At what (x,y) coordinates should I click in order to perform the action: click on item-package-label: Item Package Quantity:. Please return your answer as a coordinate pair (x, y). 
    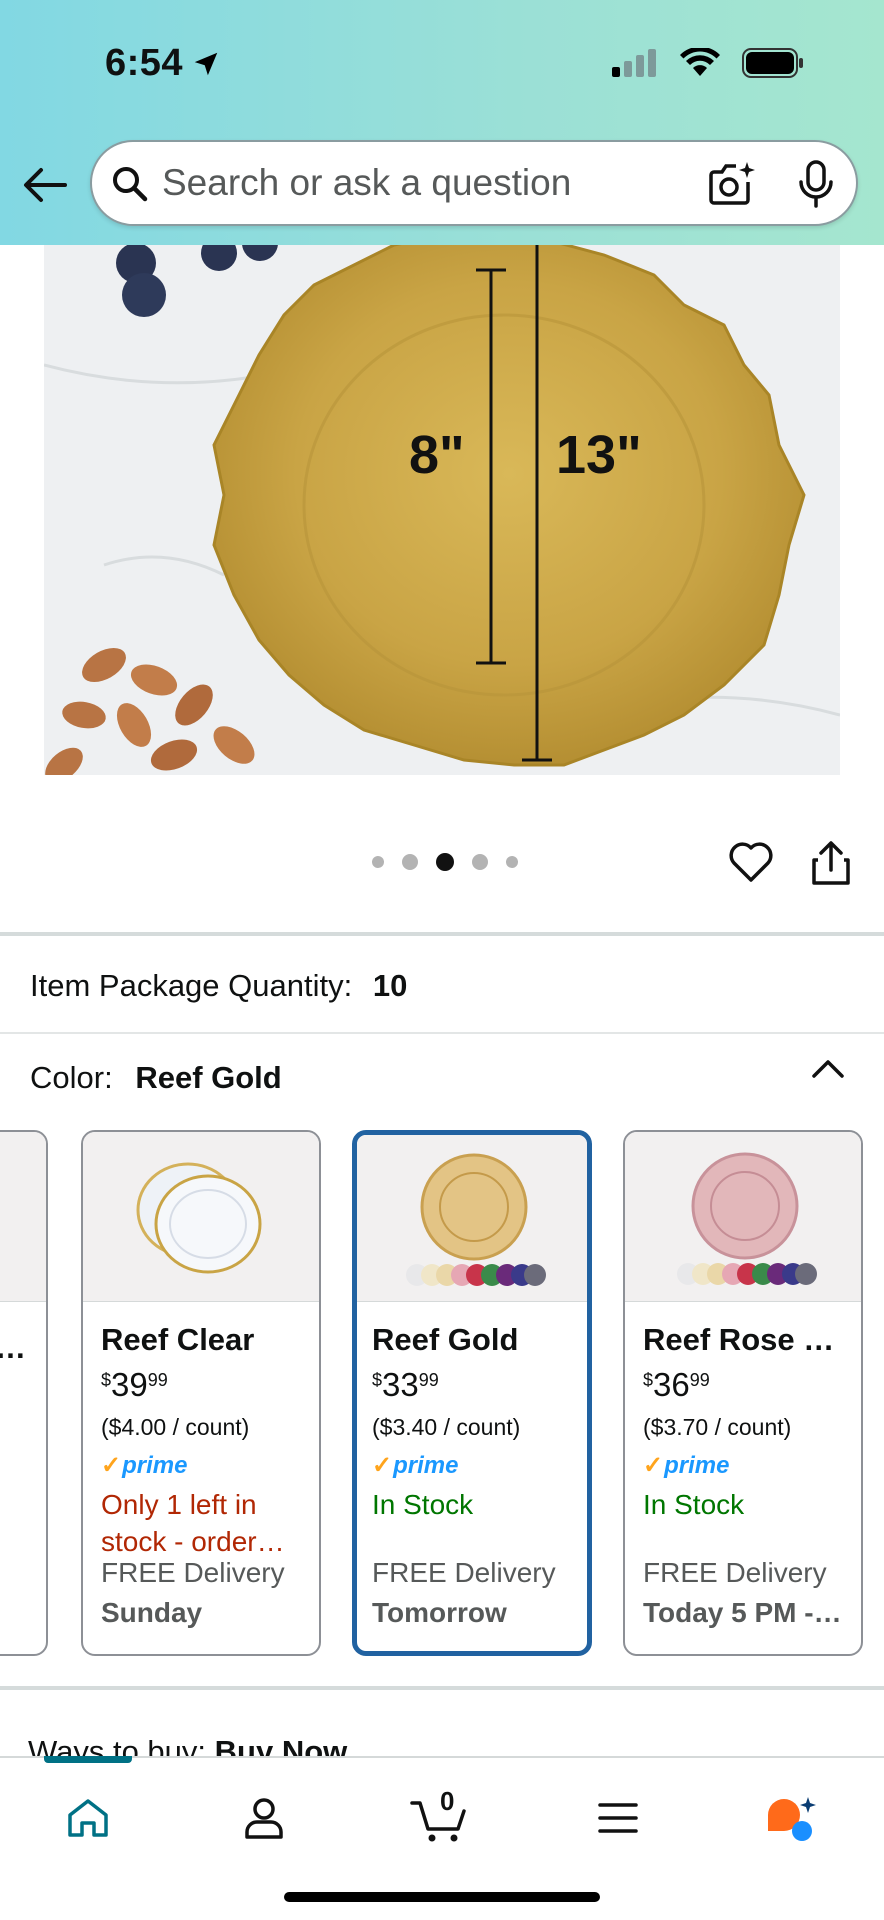
    Looking at the image, I should click on (191, 985).